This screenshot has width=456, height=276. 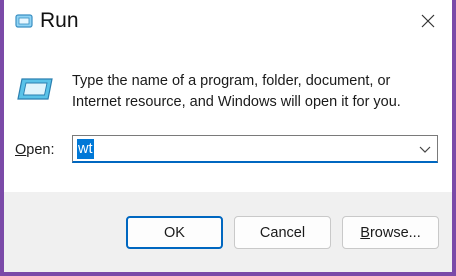 I want to click on chevron-down-icon, so click(x=425, y=149).